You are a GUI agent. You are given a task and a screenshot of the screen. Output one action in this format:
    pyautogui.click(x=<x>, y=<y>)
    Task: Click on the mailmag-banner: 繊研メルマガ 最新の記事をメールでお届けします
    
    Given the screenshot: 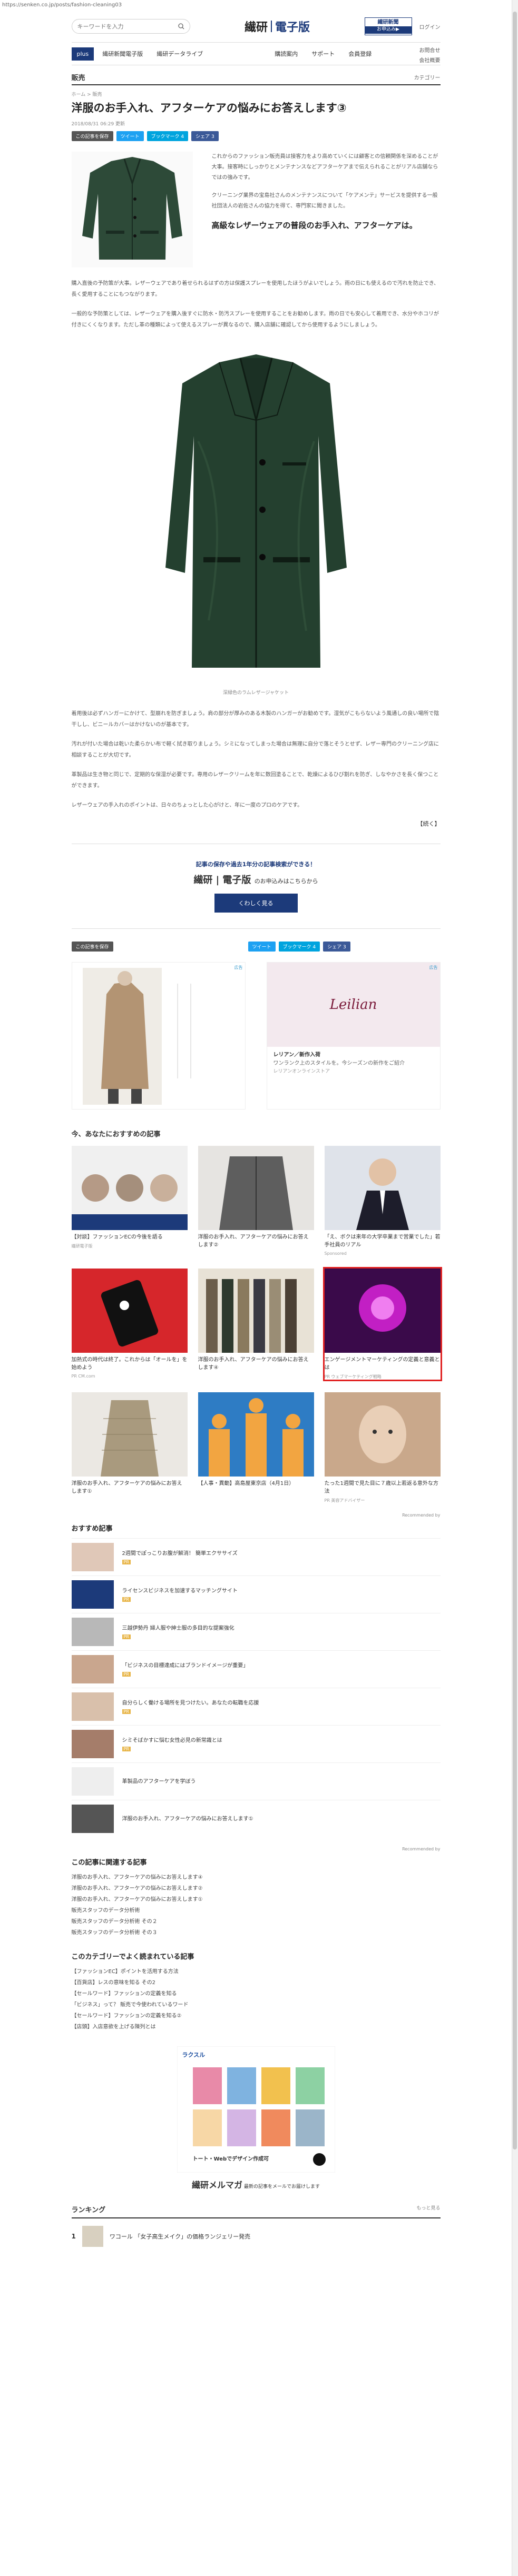 What is the action you would take?
    pyautogui.click(x=256, y=2184)
    